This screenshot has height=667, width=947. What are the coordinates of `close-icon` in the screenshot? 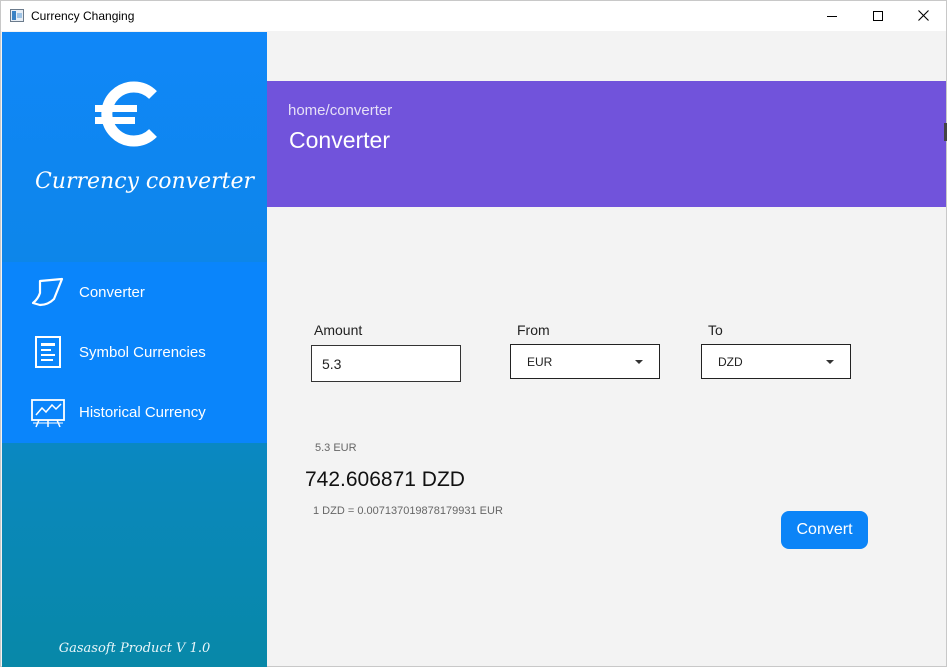 It's located at (923, 15).